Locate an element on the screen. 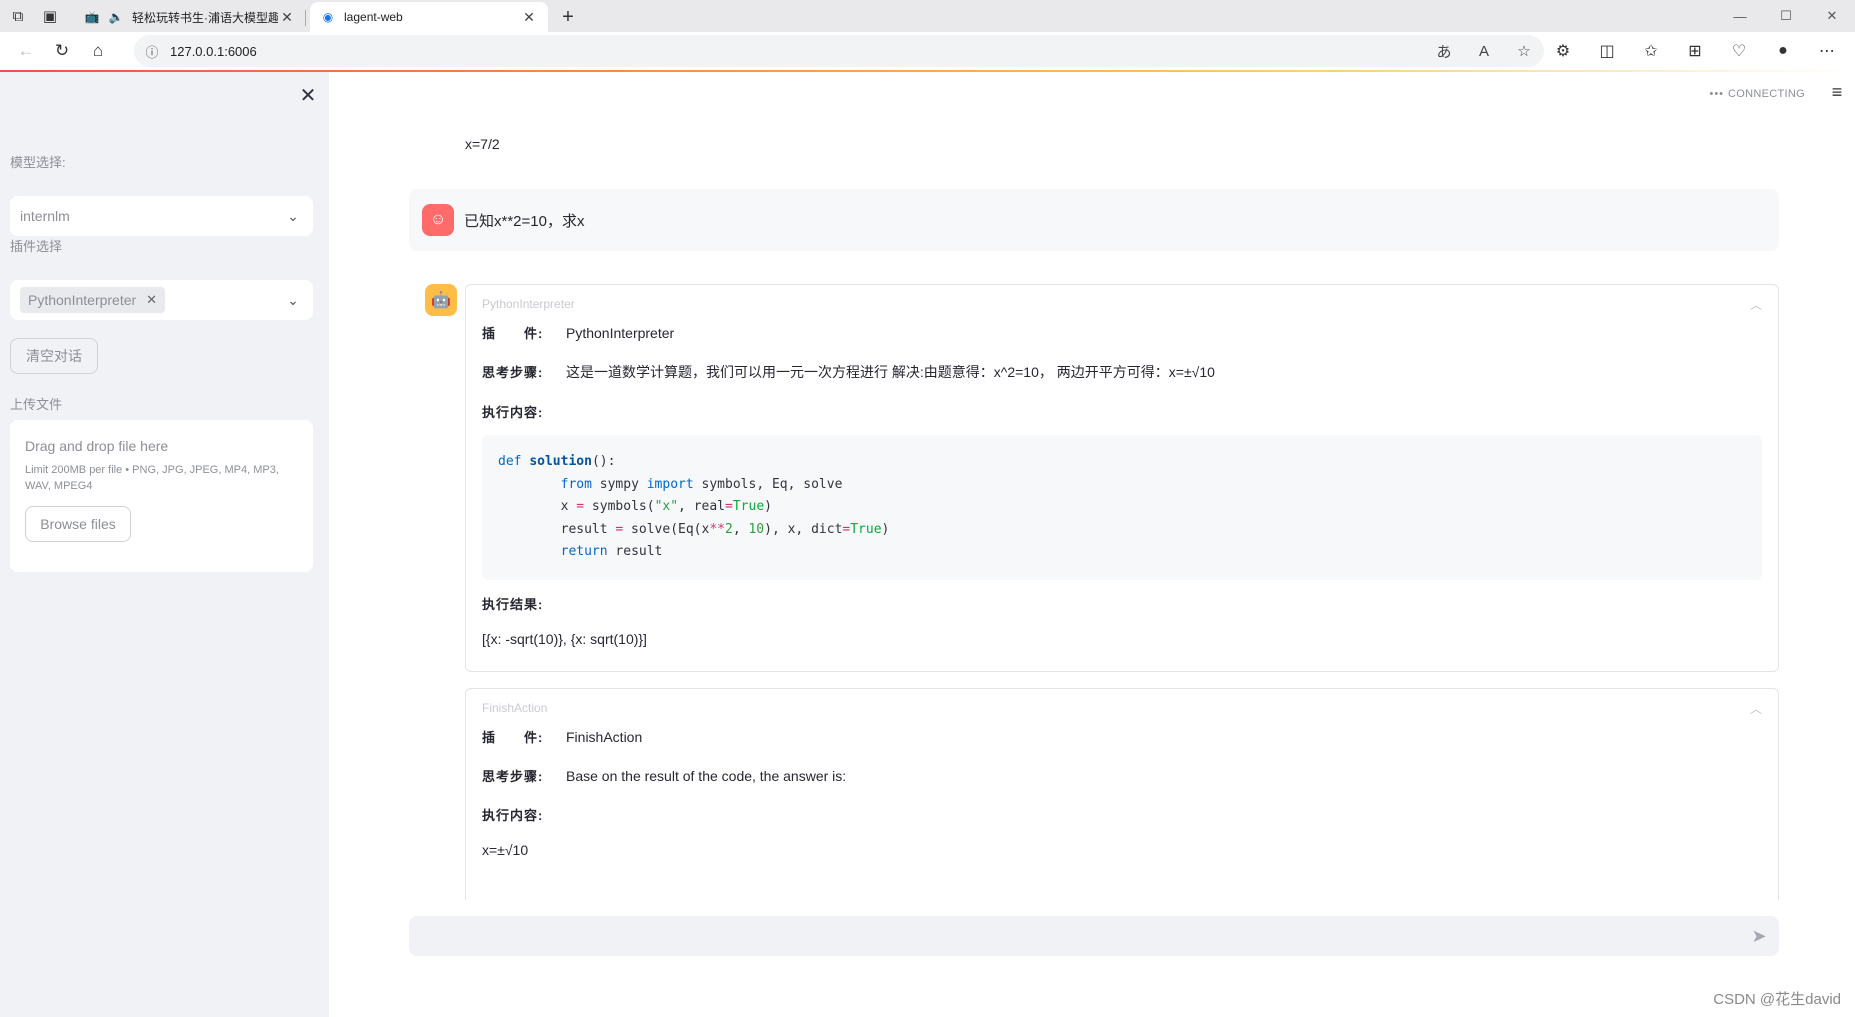 The width and height of the screenshot is (1855, 1017). favorites-icon: ✩ is located at coordinates (1651, 51).